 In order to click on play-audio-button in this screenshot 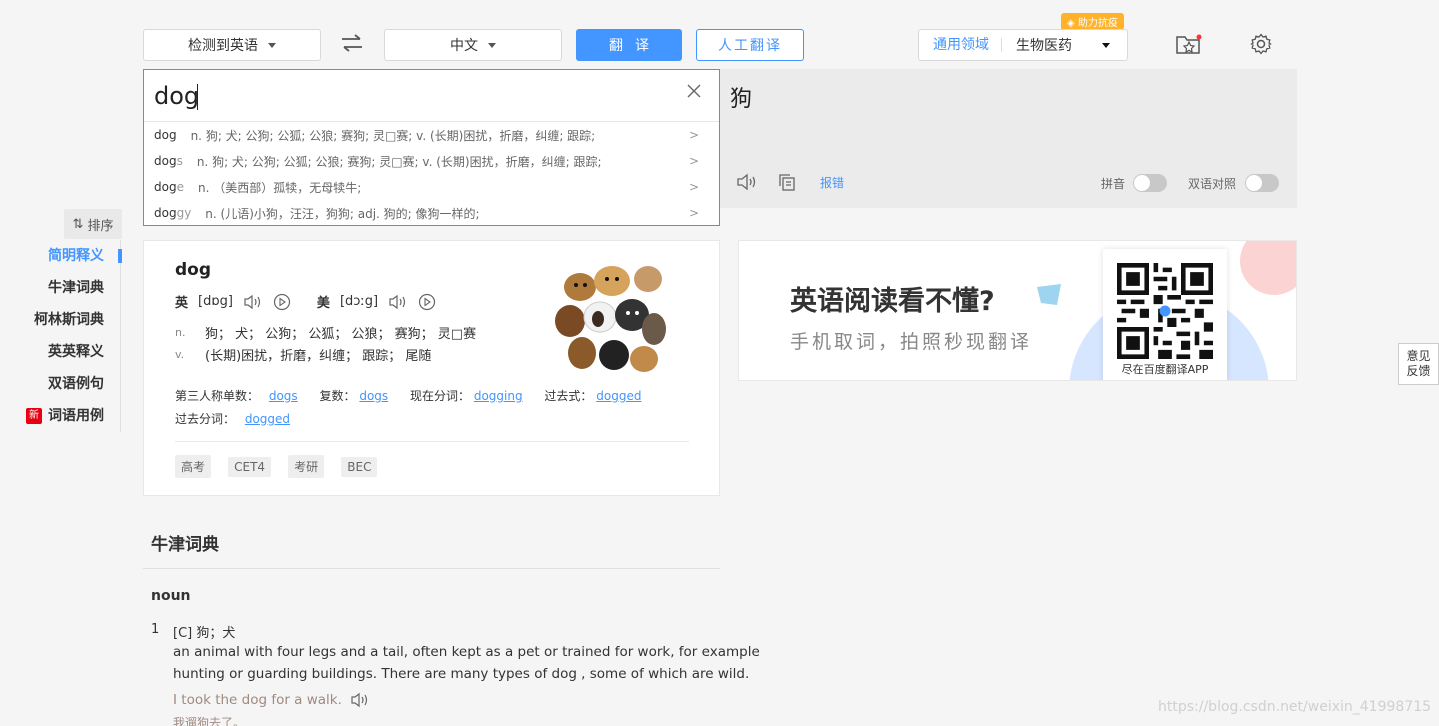, I will do `click(747, 182)`.